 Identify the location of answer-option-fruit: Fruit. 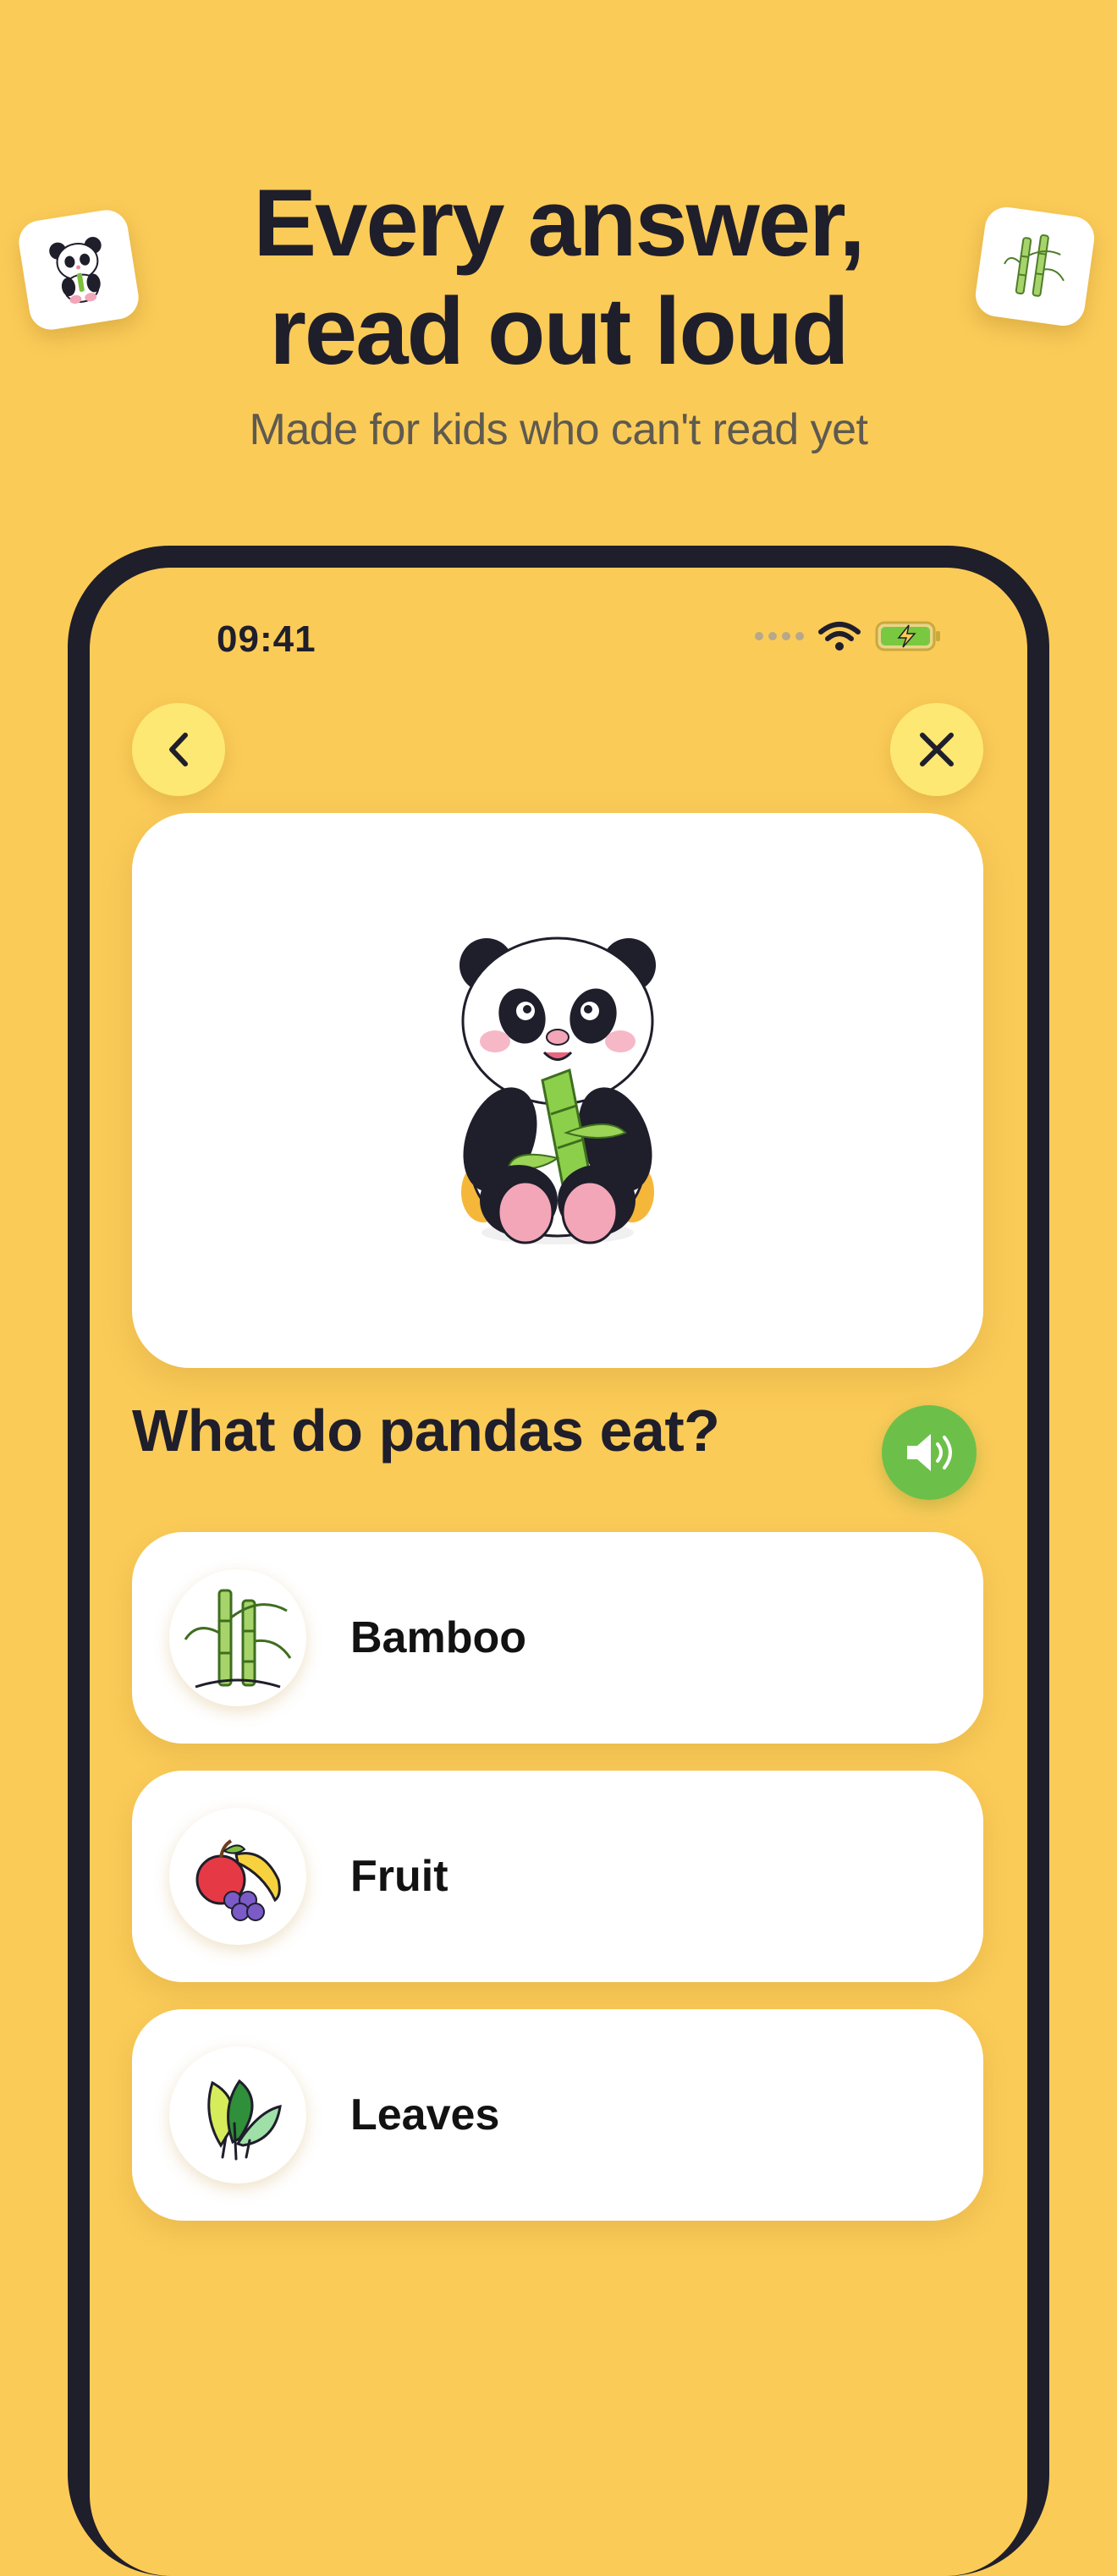
(557, 1877).